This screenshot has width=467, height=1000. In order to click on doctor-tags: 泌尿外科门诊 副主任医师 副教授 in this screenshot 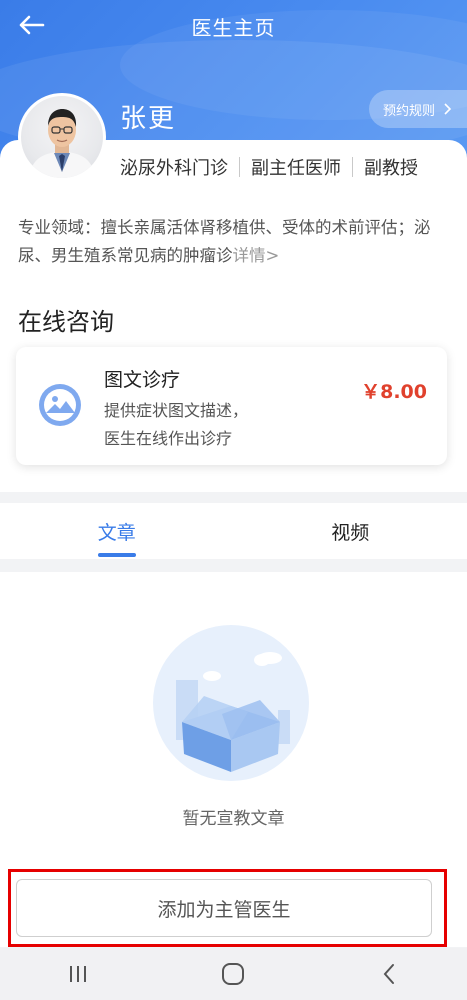, I will do `click(269, 167)`.